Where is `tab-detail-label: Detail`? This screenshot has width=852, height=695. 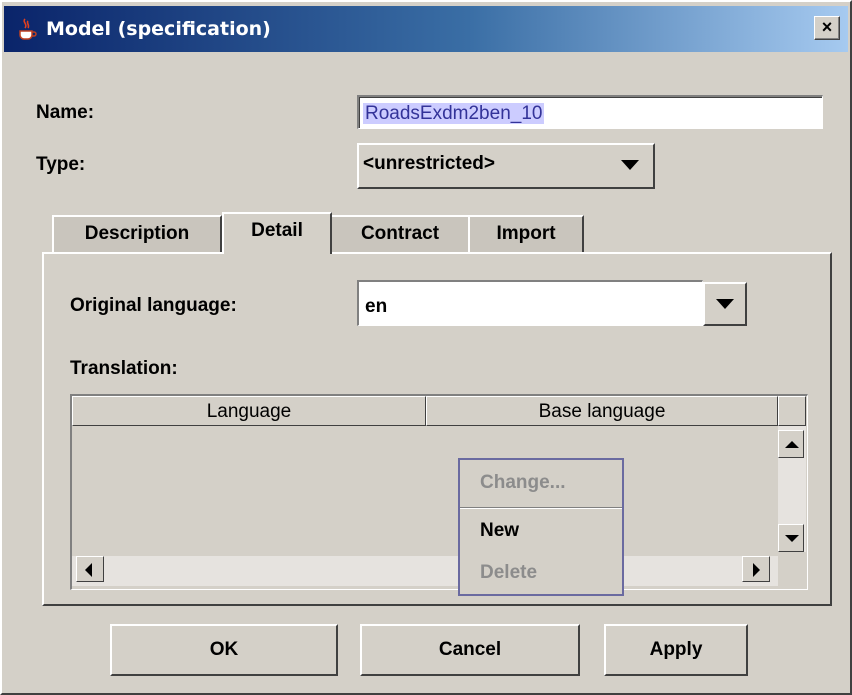 tab-detail-label: Detail is located at coordinates (277, 230).